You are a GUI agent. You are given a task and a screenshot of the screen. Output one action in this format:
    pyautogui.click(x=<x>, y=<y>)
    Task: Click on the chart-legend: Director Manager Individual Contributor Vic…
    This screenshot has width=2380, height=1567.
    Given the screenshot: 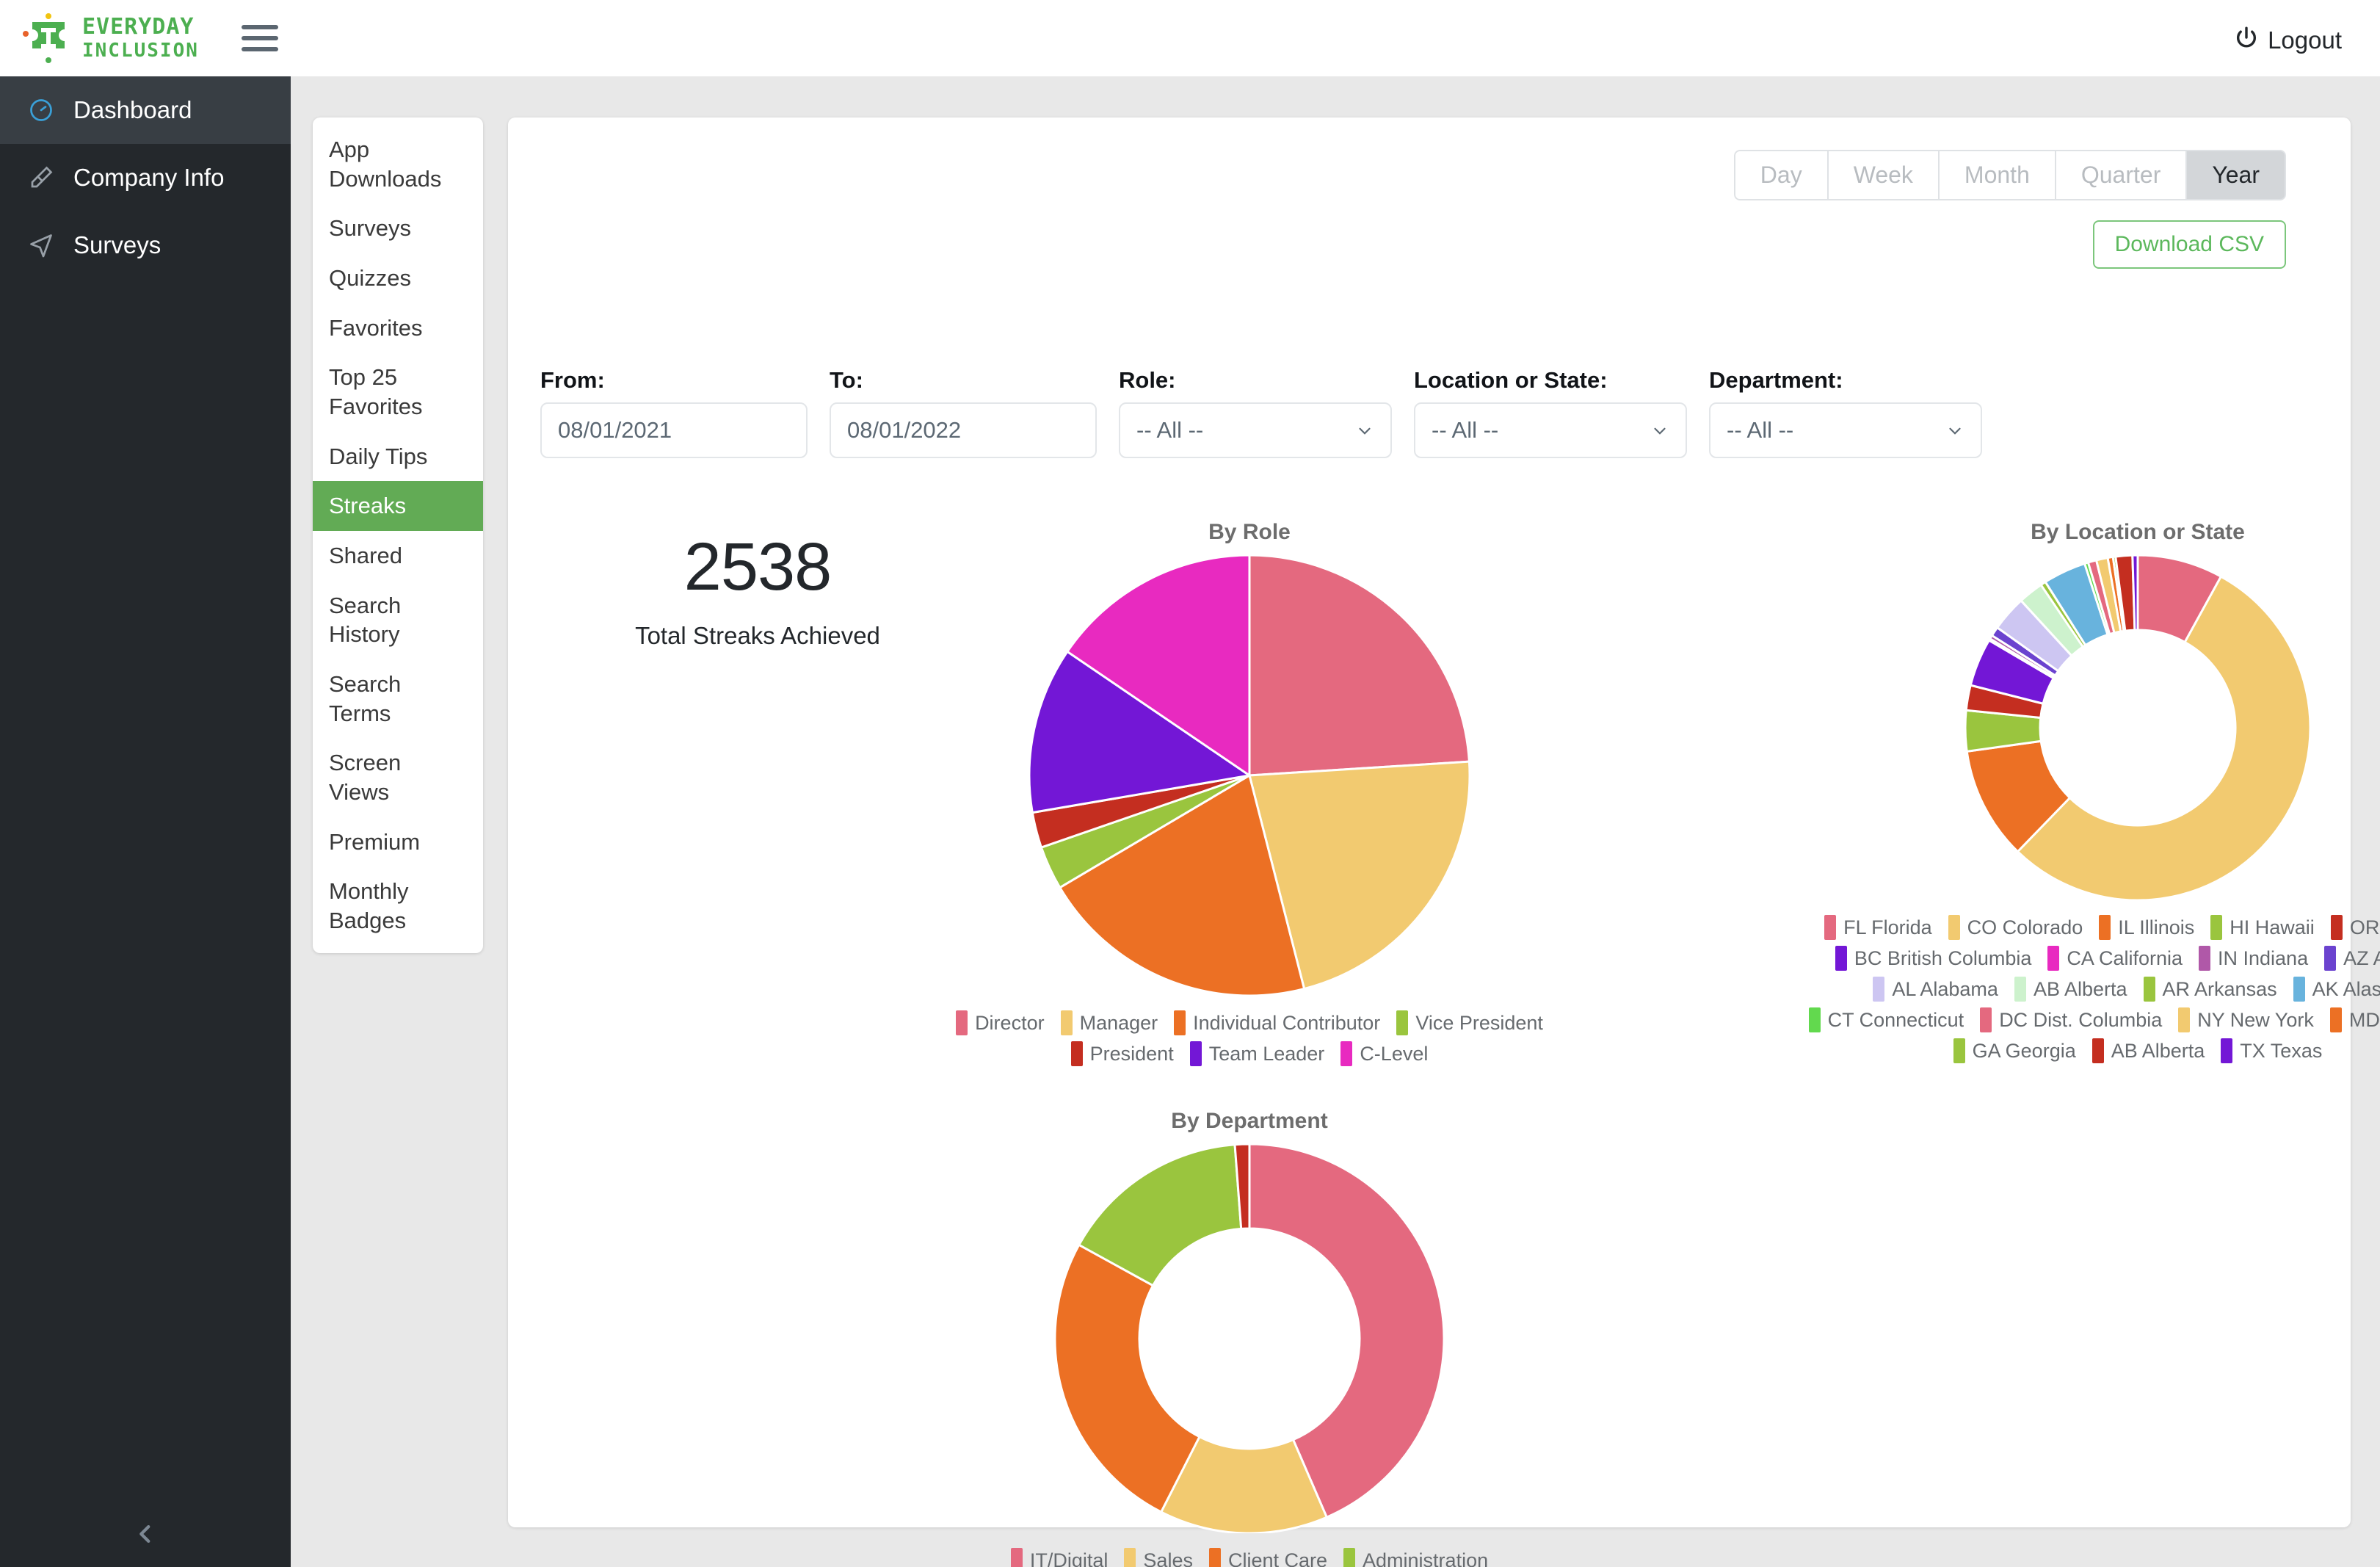 What is the action you would take?
    pyautogui.click(x=1249, y=1038)
    